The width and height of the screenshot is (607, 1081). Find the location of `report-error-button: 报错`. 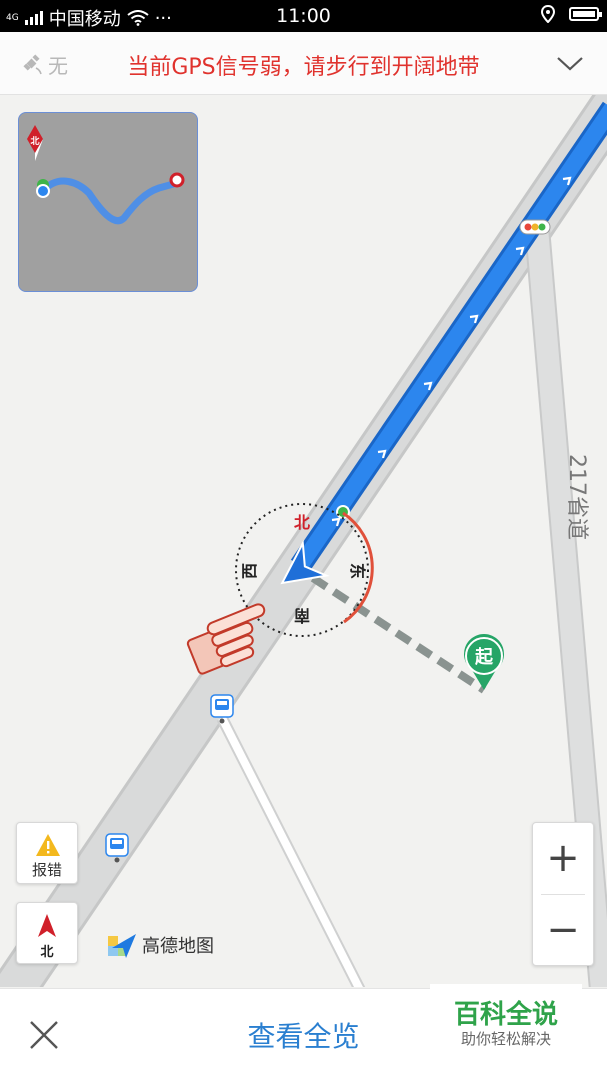

report-error-button: 报错 is located at coordinates (47, 853).